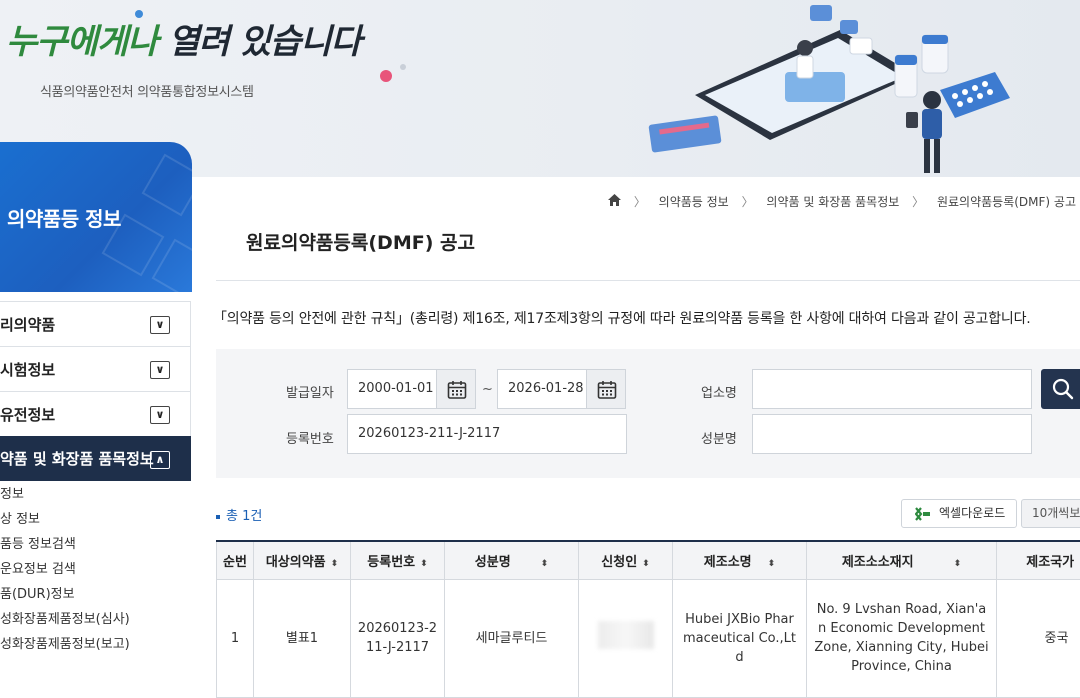 This screenshot has height=698, width=1080. What do you see at coordinates (264, 42) in the screenshot?
I see `slogan-dark-text: 열려 있습니다` at bounding box center [264, 42].